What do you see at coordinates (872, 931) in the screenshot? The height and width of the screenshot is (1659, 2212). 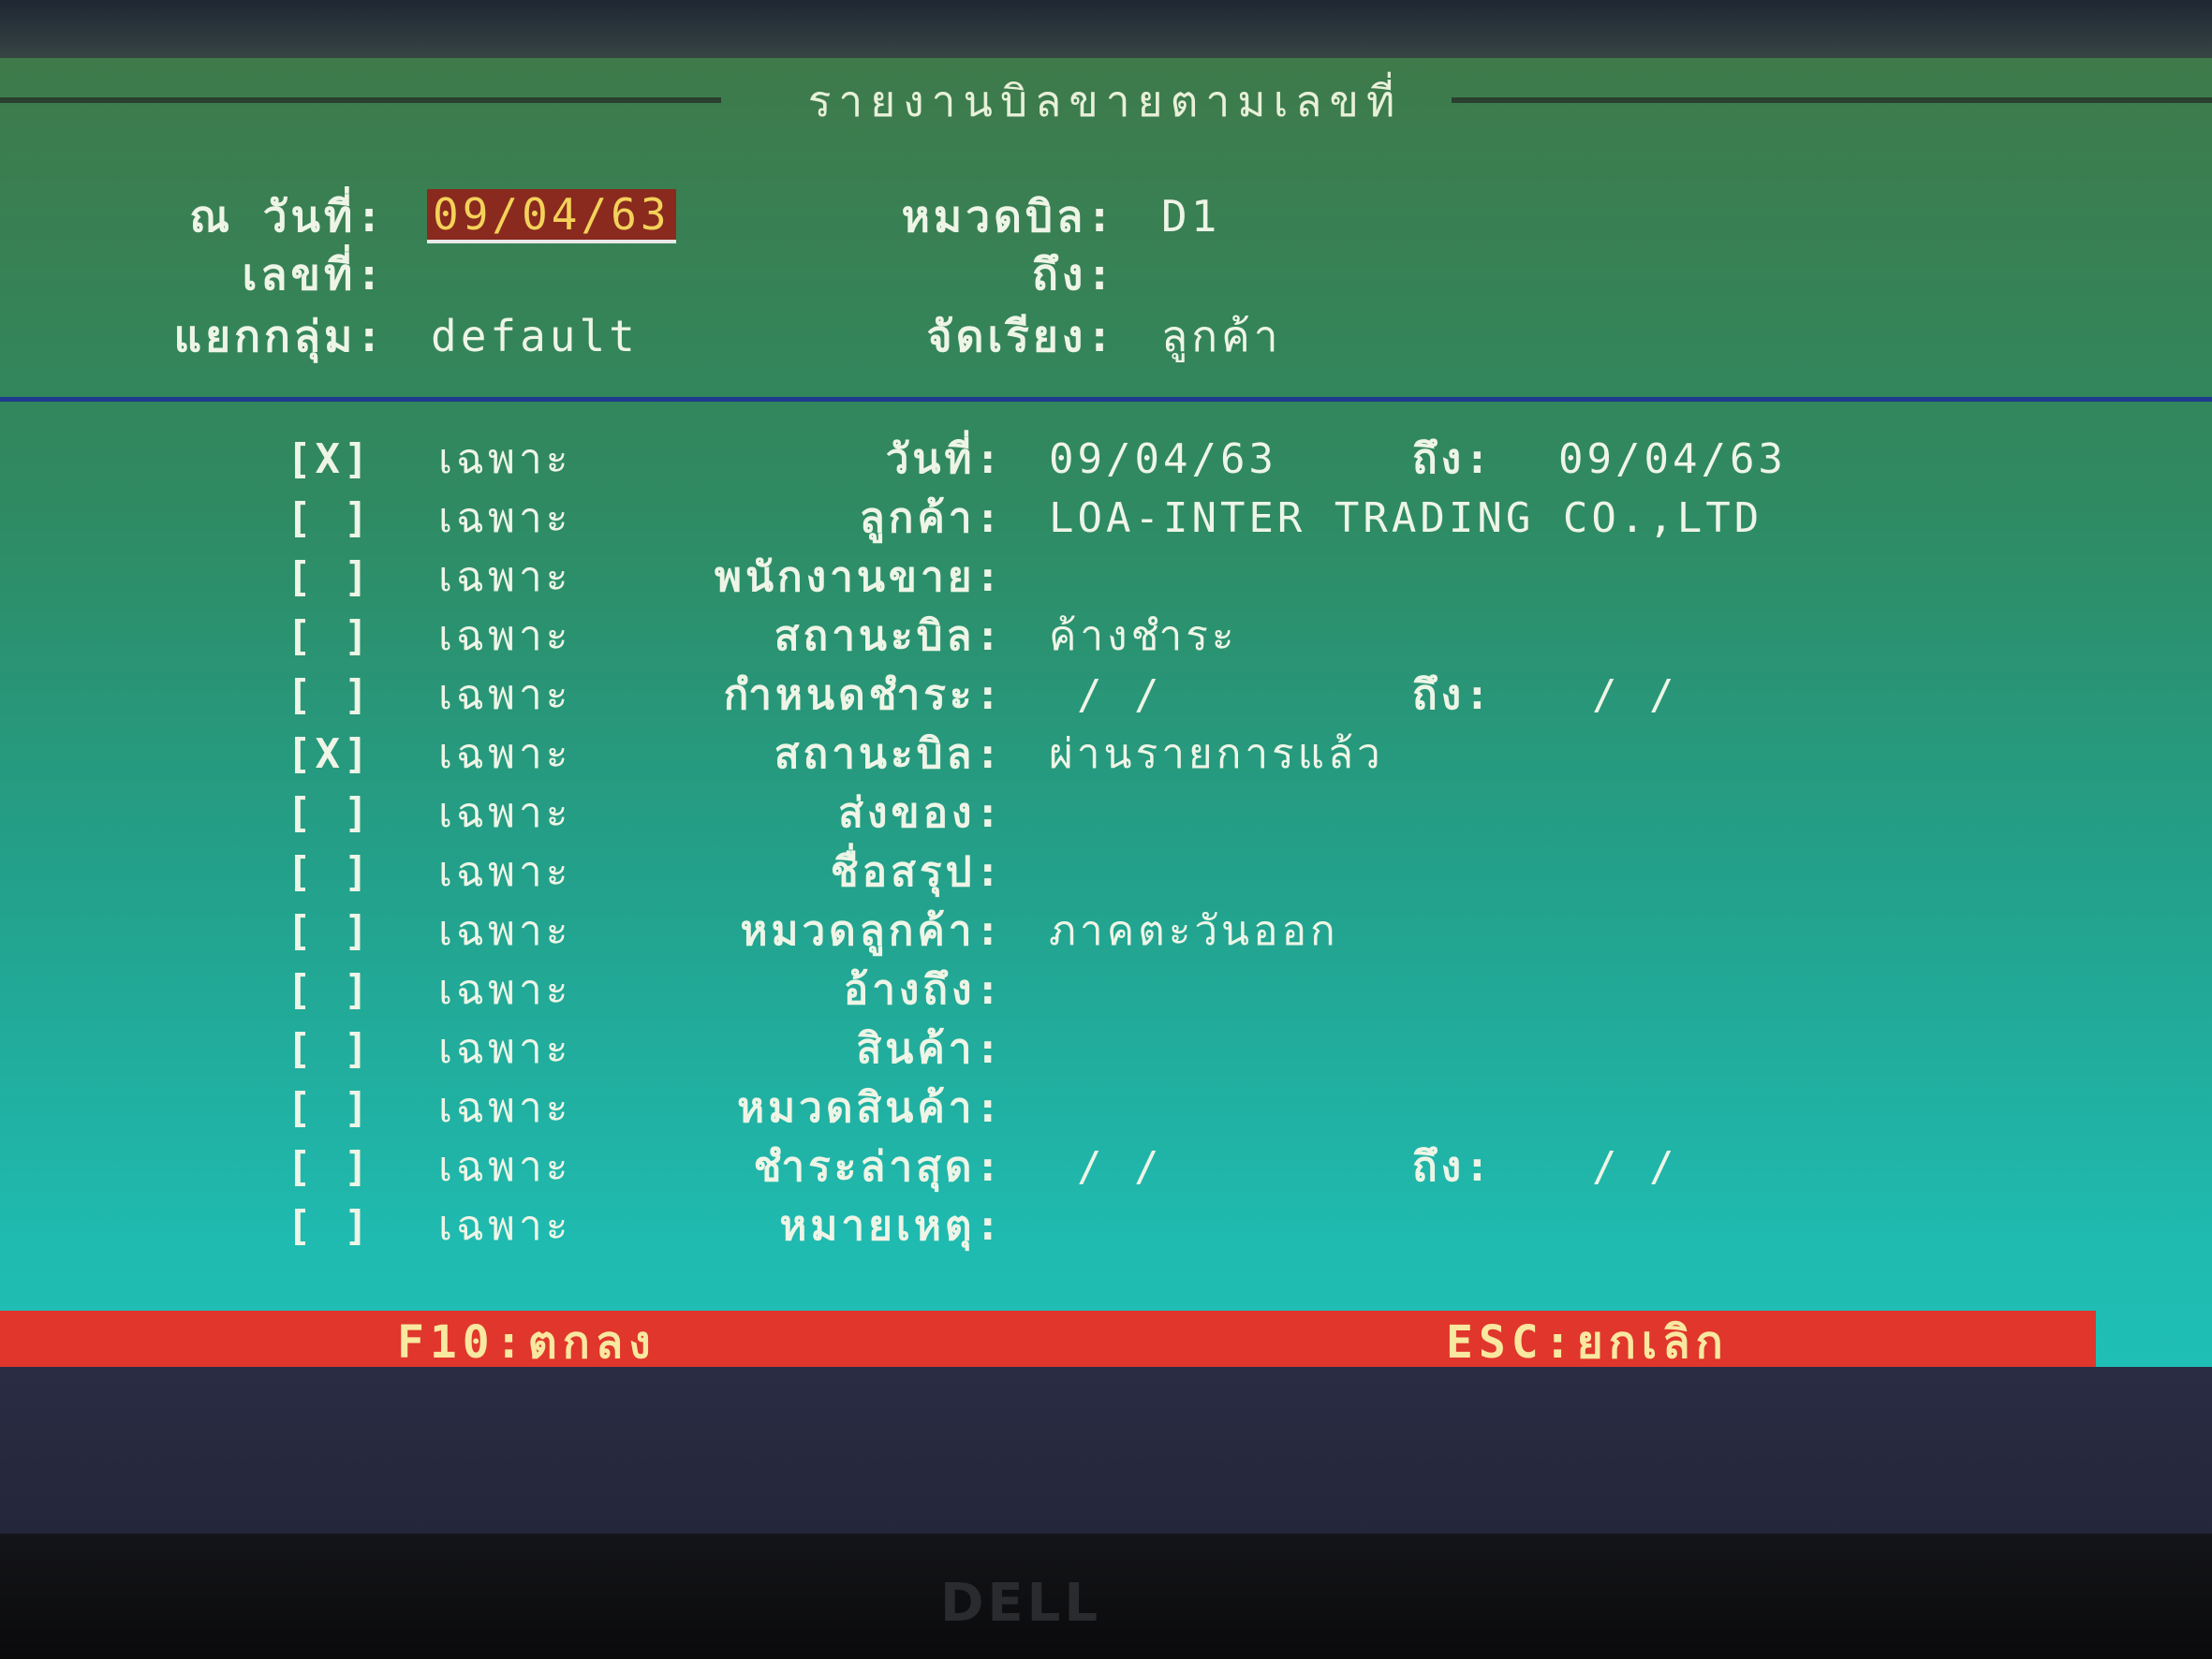 I see `filter-label: หมวดลูกค้า:` at bounding box center [872, 931].